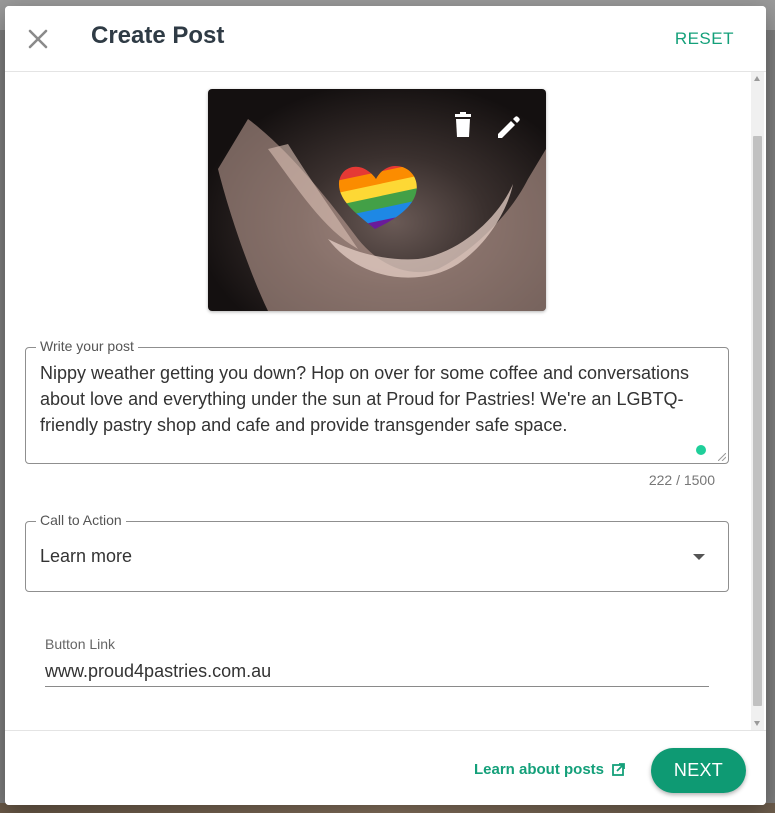  What do you see at coordinates (385, 39) in the screenshot?
I see `dialog-header: Create Post RESET` at bounding box center [385, 39].